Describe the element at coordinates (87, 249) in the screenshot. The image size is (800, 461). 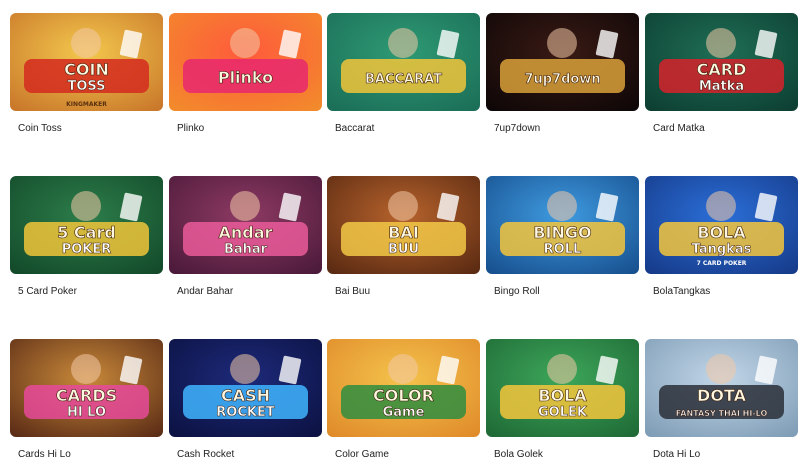
I see `logo-line-2: POKER` at that location.